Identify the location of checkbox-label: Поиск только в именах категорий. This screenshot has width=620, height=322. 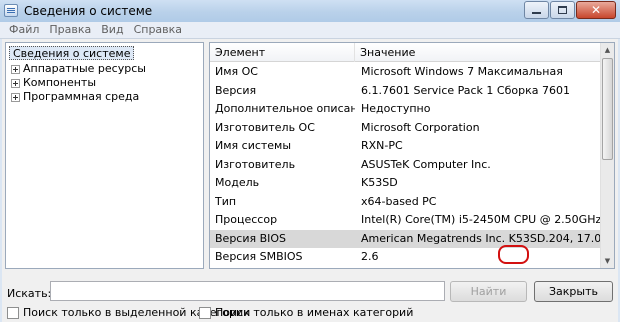
(314, 312).